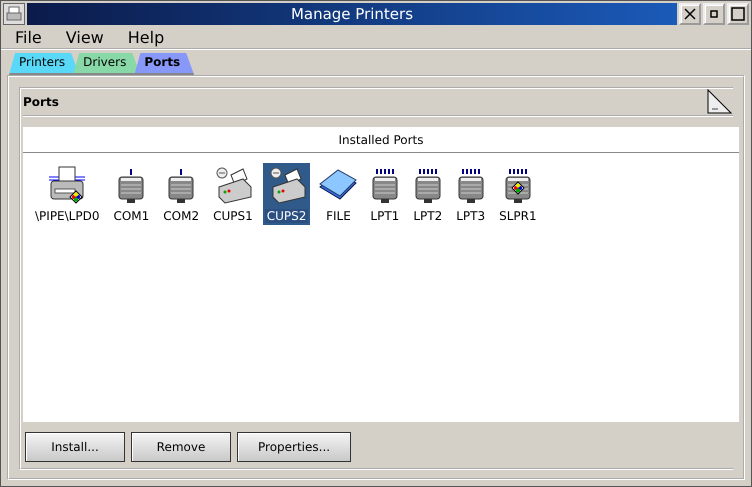  What do you see at coordinates (471, 194) in the screenshot?
I see `port-item: LPT3` at bounding box center [471, 194].